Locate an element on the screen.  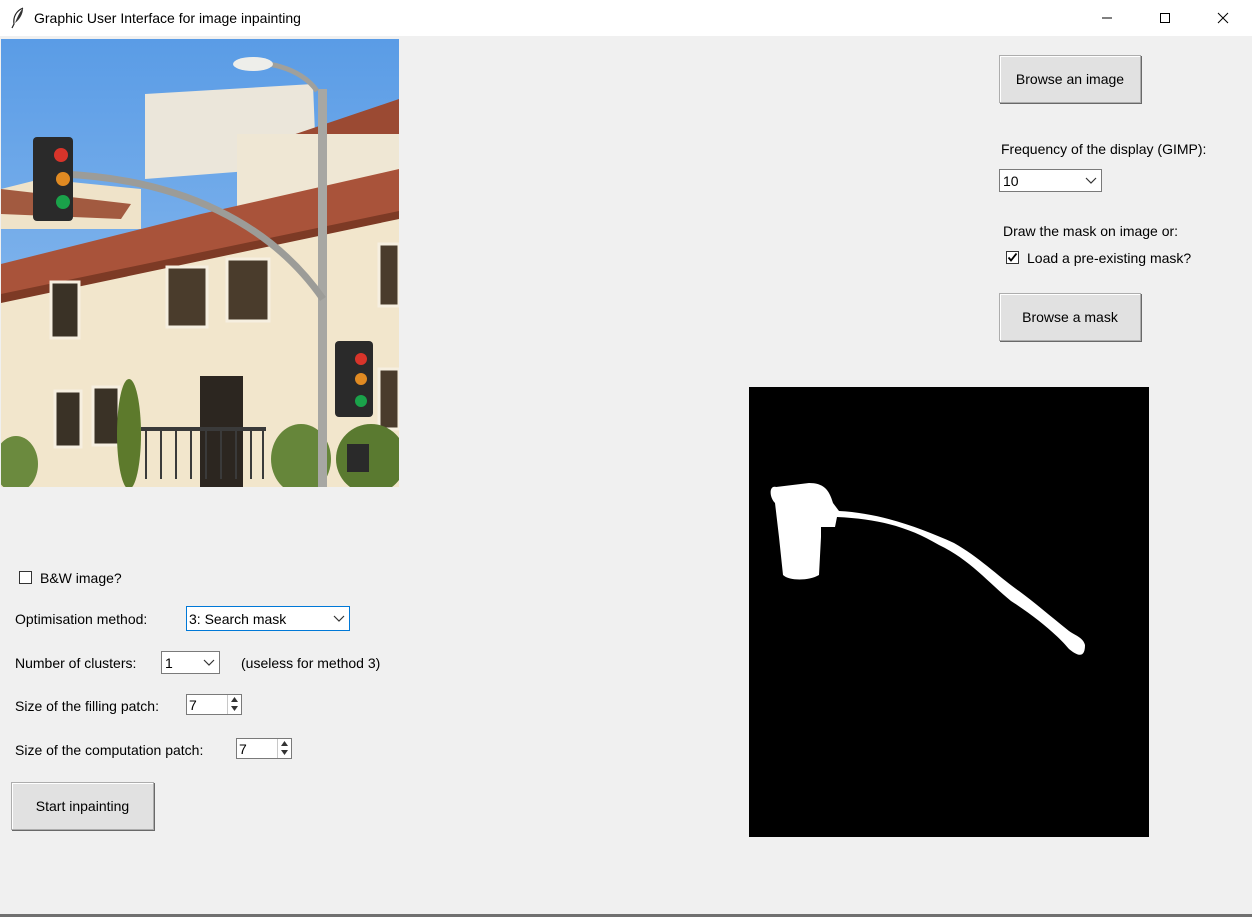
bw-image-checkbox is located at coordinates (25, 577).